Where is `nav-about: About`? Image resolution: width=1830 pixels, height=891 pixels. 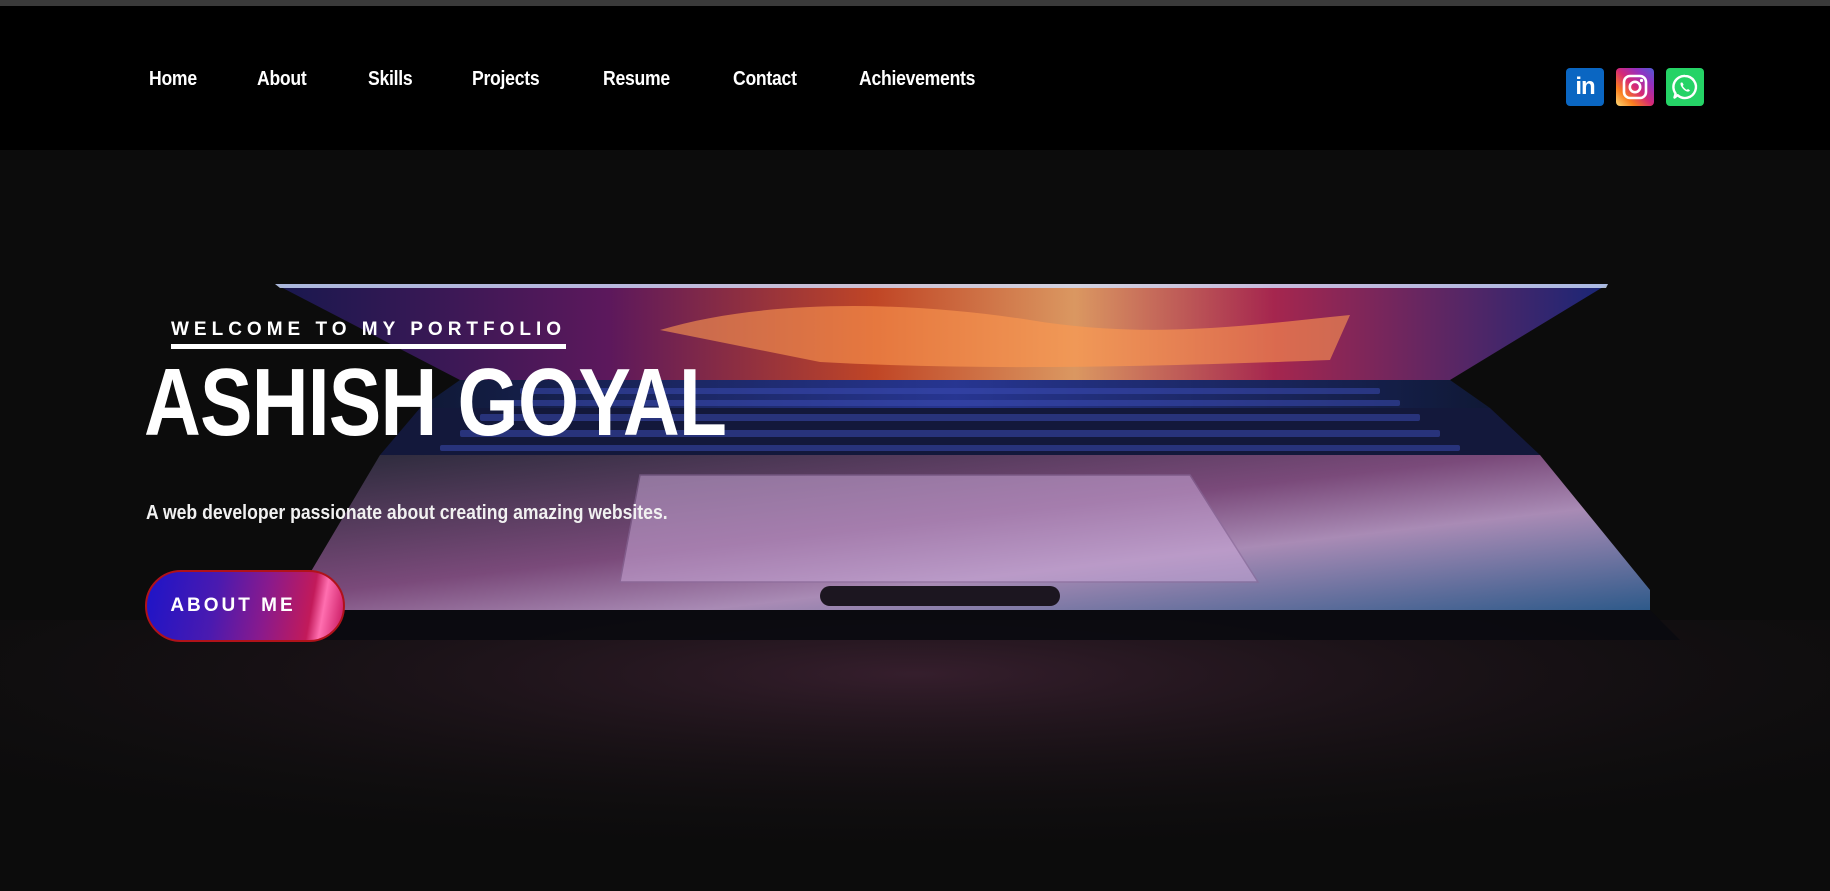
nav-about: About is located at coordinates (282, 79).